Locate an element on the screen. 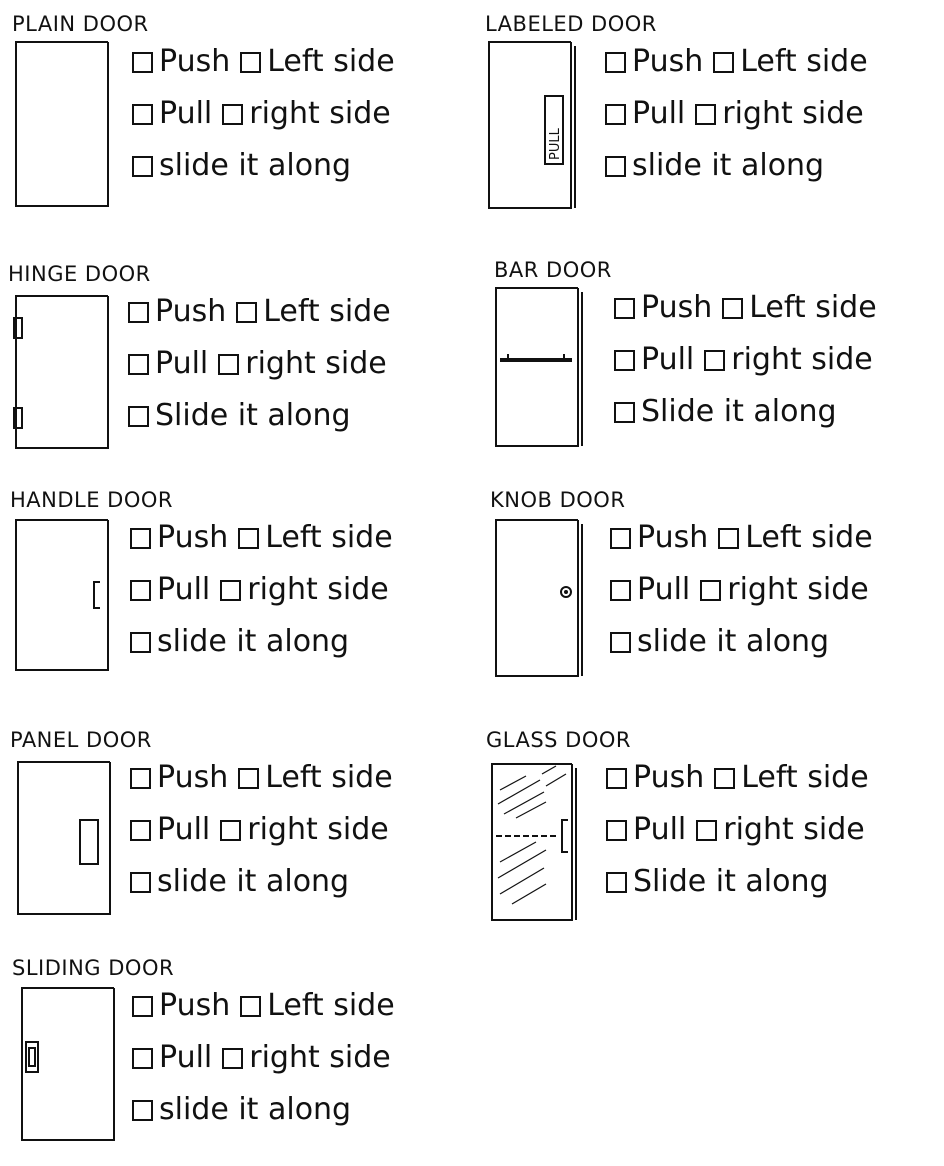 The height and width of the screenshot is (1166, 944). glass-door-icon is located at coordinates (534, 842).